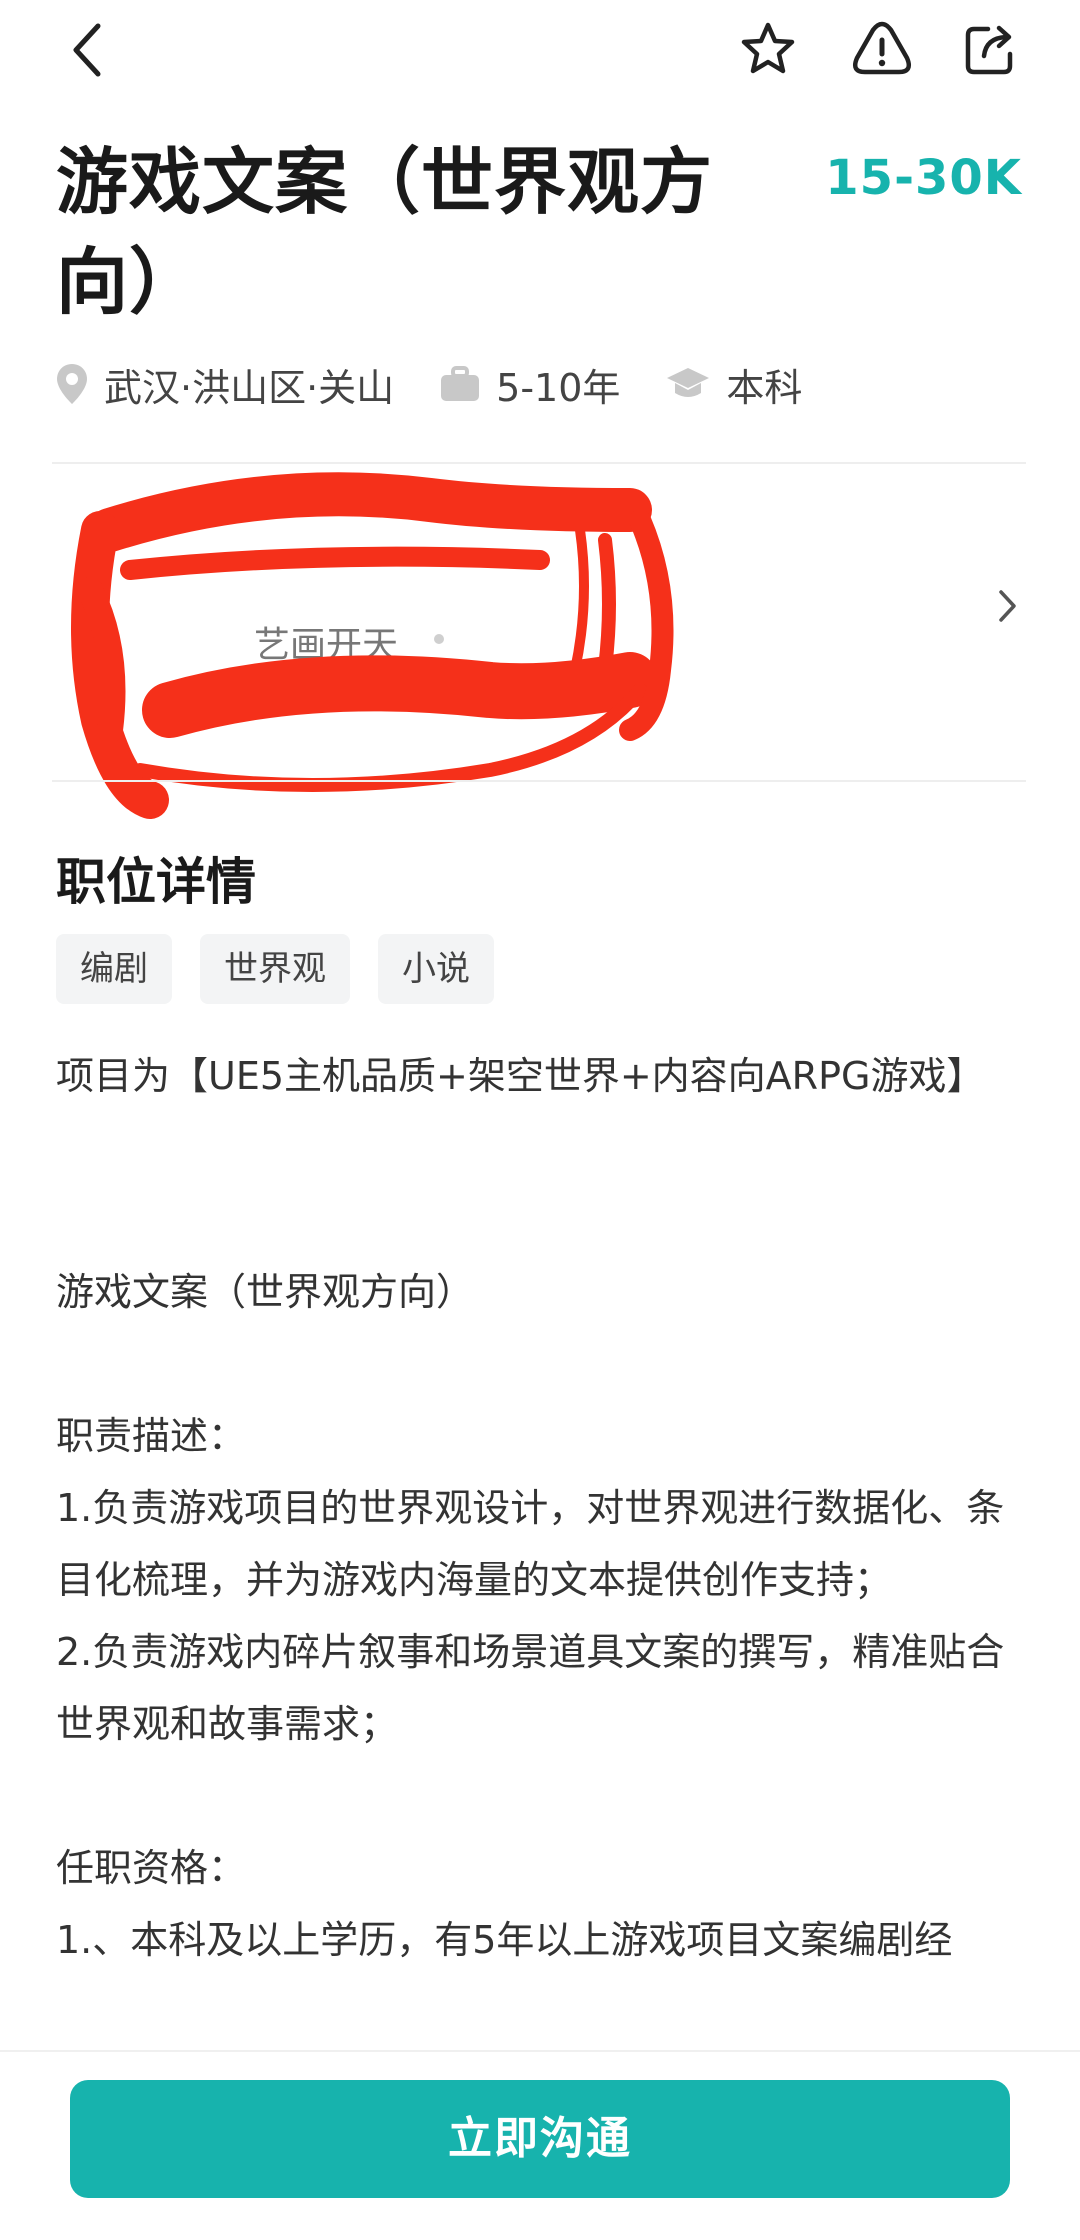  What do you see at coordinates (558, 387) in the screenshot?
I see `experience-text: 5-10年` at bounding box center [558, 387].